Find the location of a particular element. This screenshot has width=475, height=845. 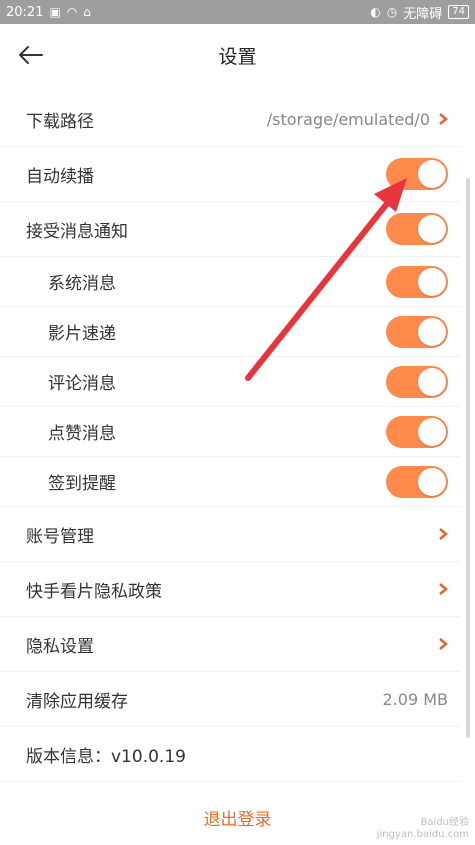

like-msg-toggle is located at coordinates (417, 431).